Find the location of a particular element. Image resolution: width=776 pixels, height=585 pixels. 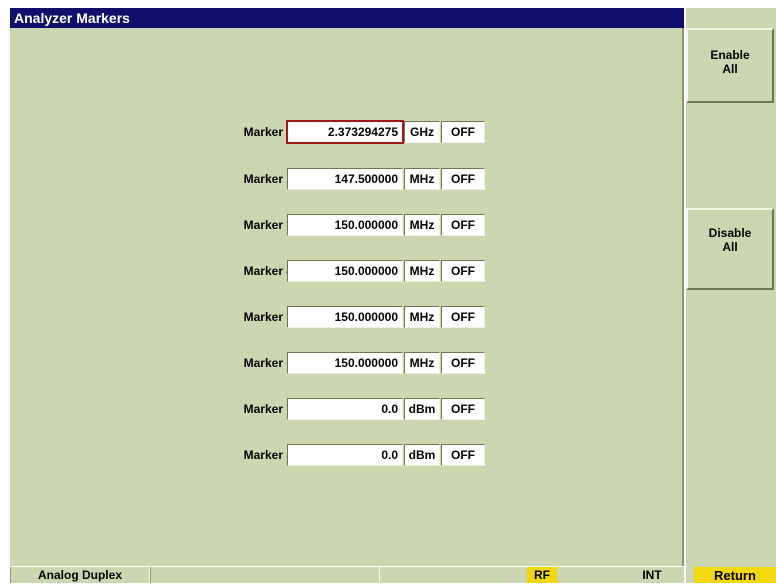

disable-all-button: Disable All is located at coordinates (730, 249).